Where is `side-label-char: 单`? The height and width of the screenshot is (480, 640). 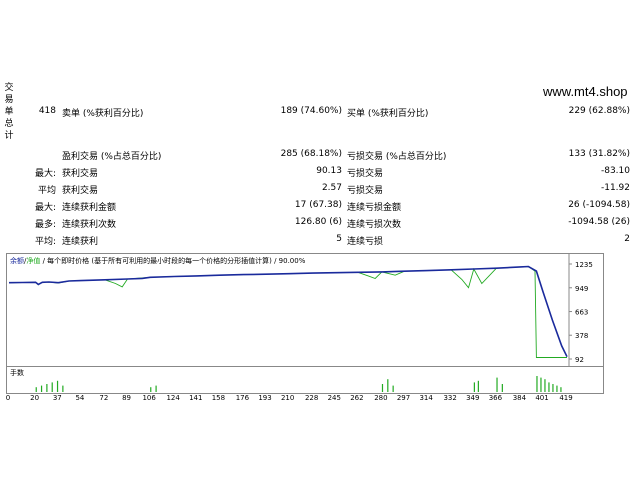
side-label-char: 单 is located at coordinates (9, 112).